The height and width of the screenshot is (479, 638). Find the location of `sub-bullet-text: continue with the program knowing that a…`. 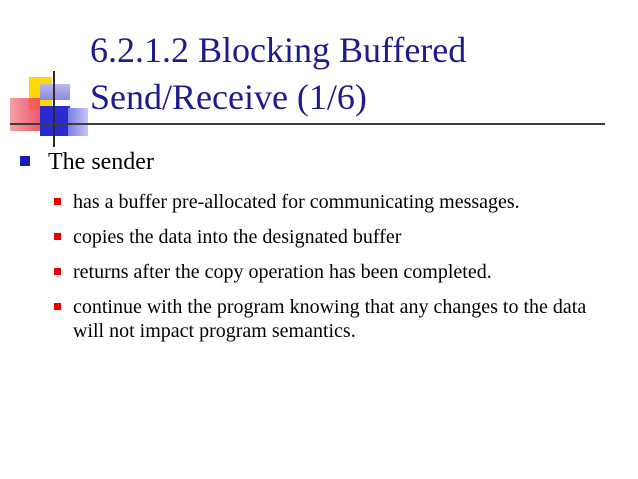

sub-bullet-text: continue with the program knowing that a… is located at coordinates (330, 319).